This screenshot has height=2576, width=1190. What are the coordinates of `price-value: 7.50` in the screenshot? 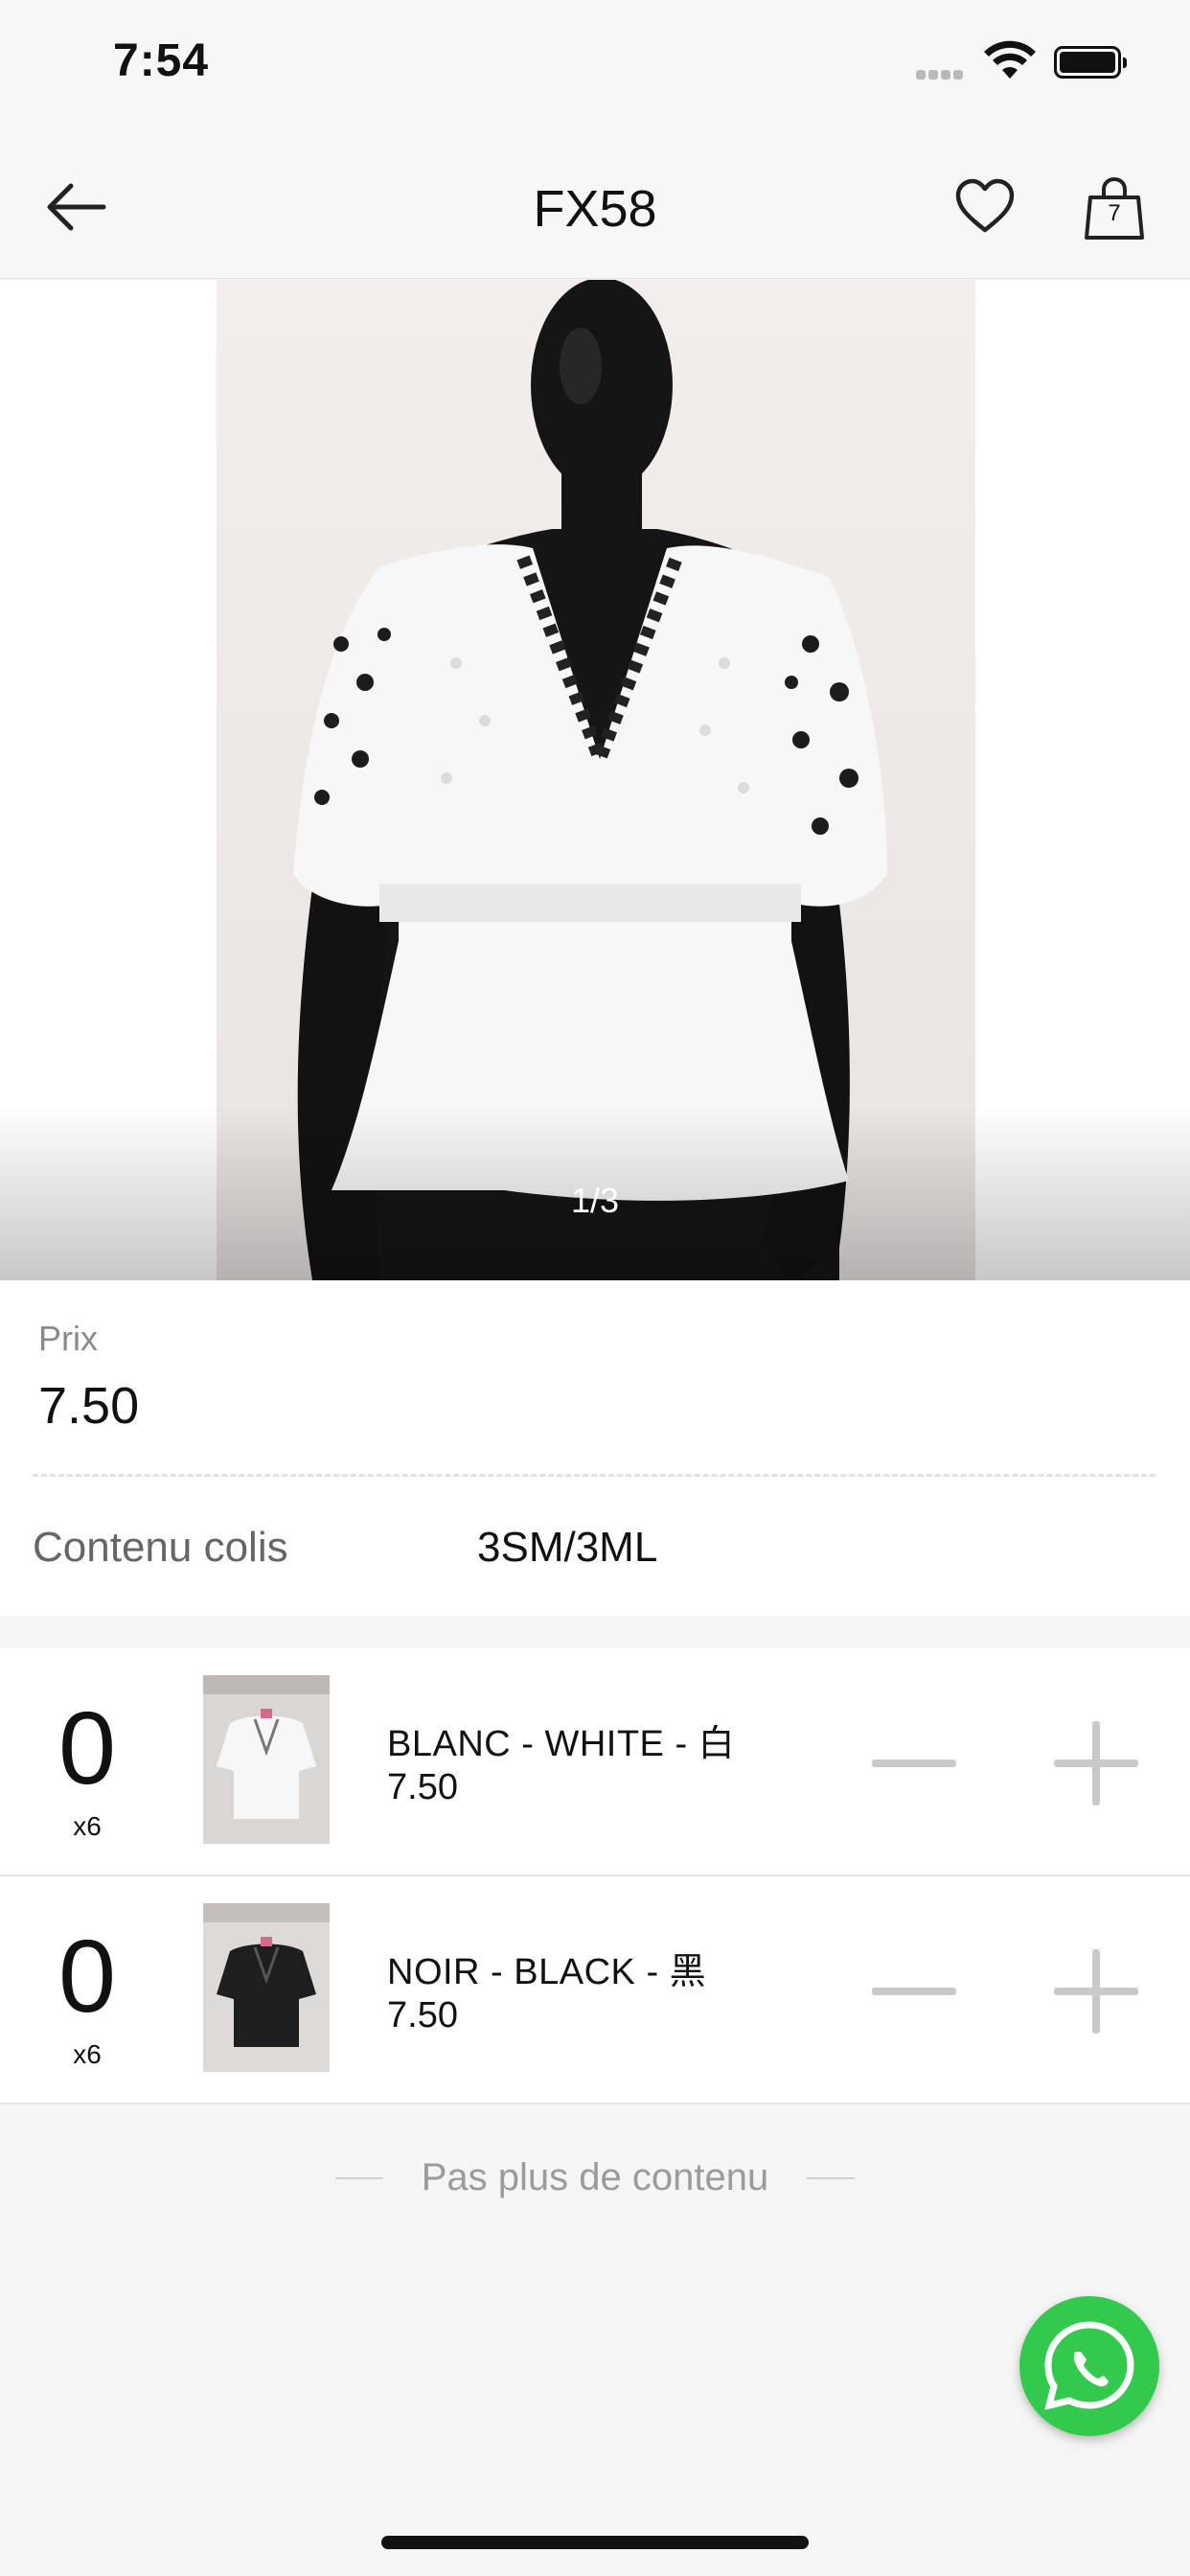 It's located at (89, 1406).